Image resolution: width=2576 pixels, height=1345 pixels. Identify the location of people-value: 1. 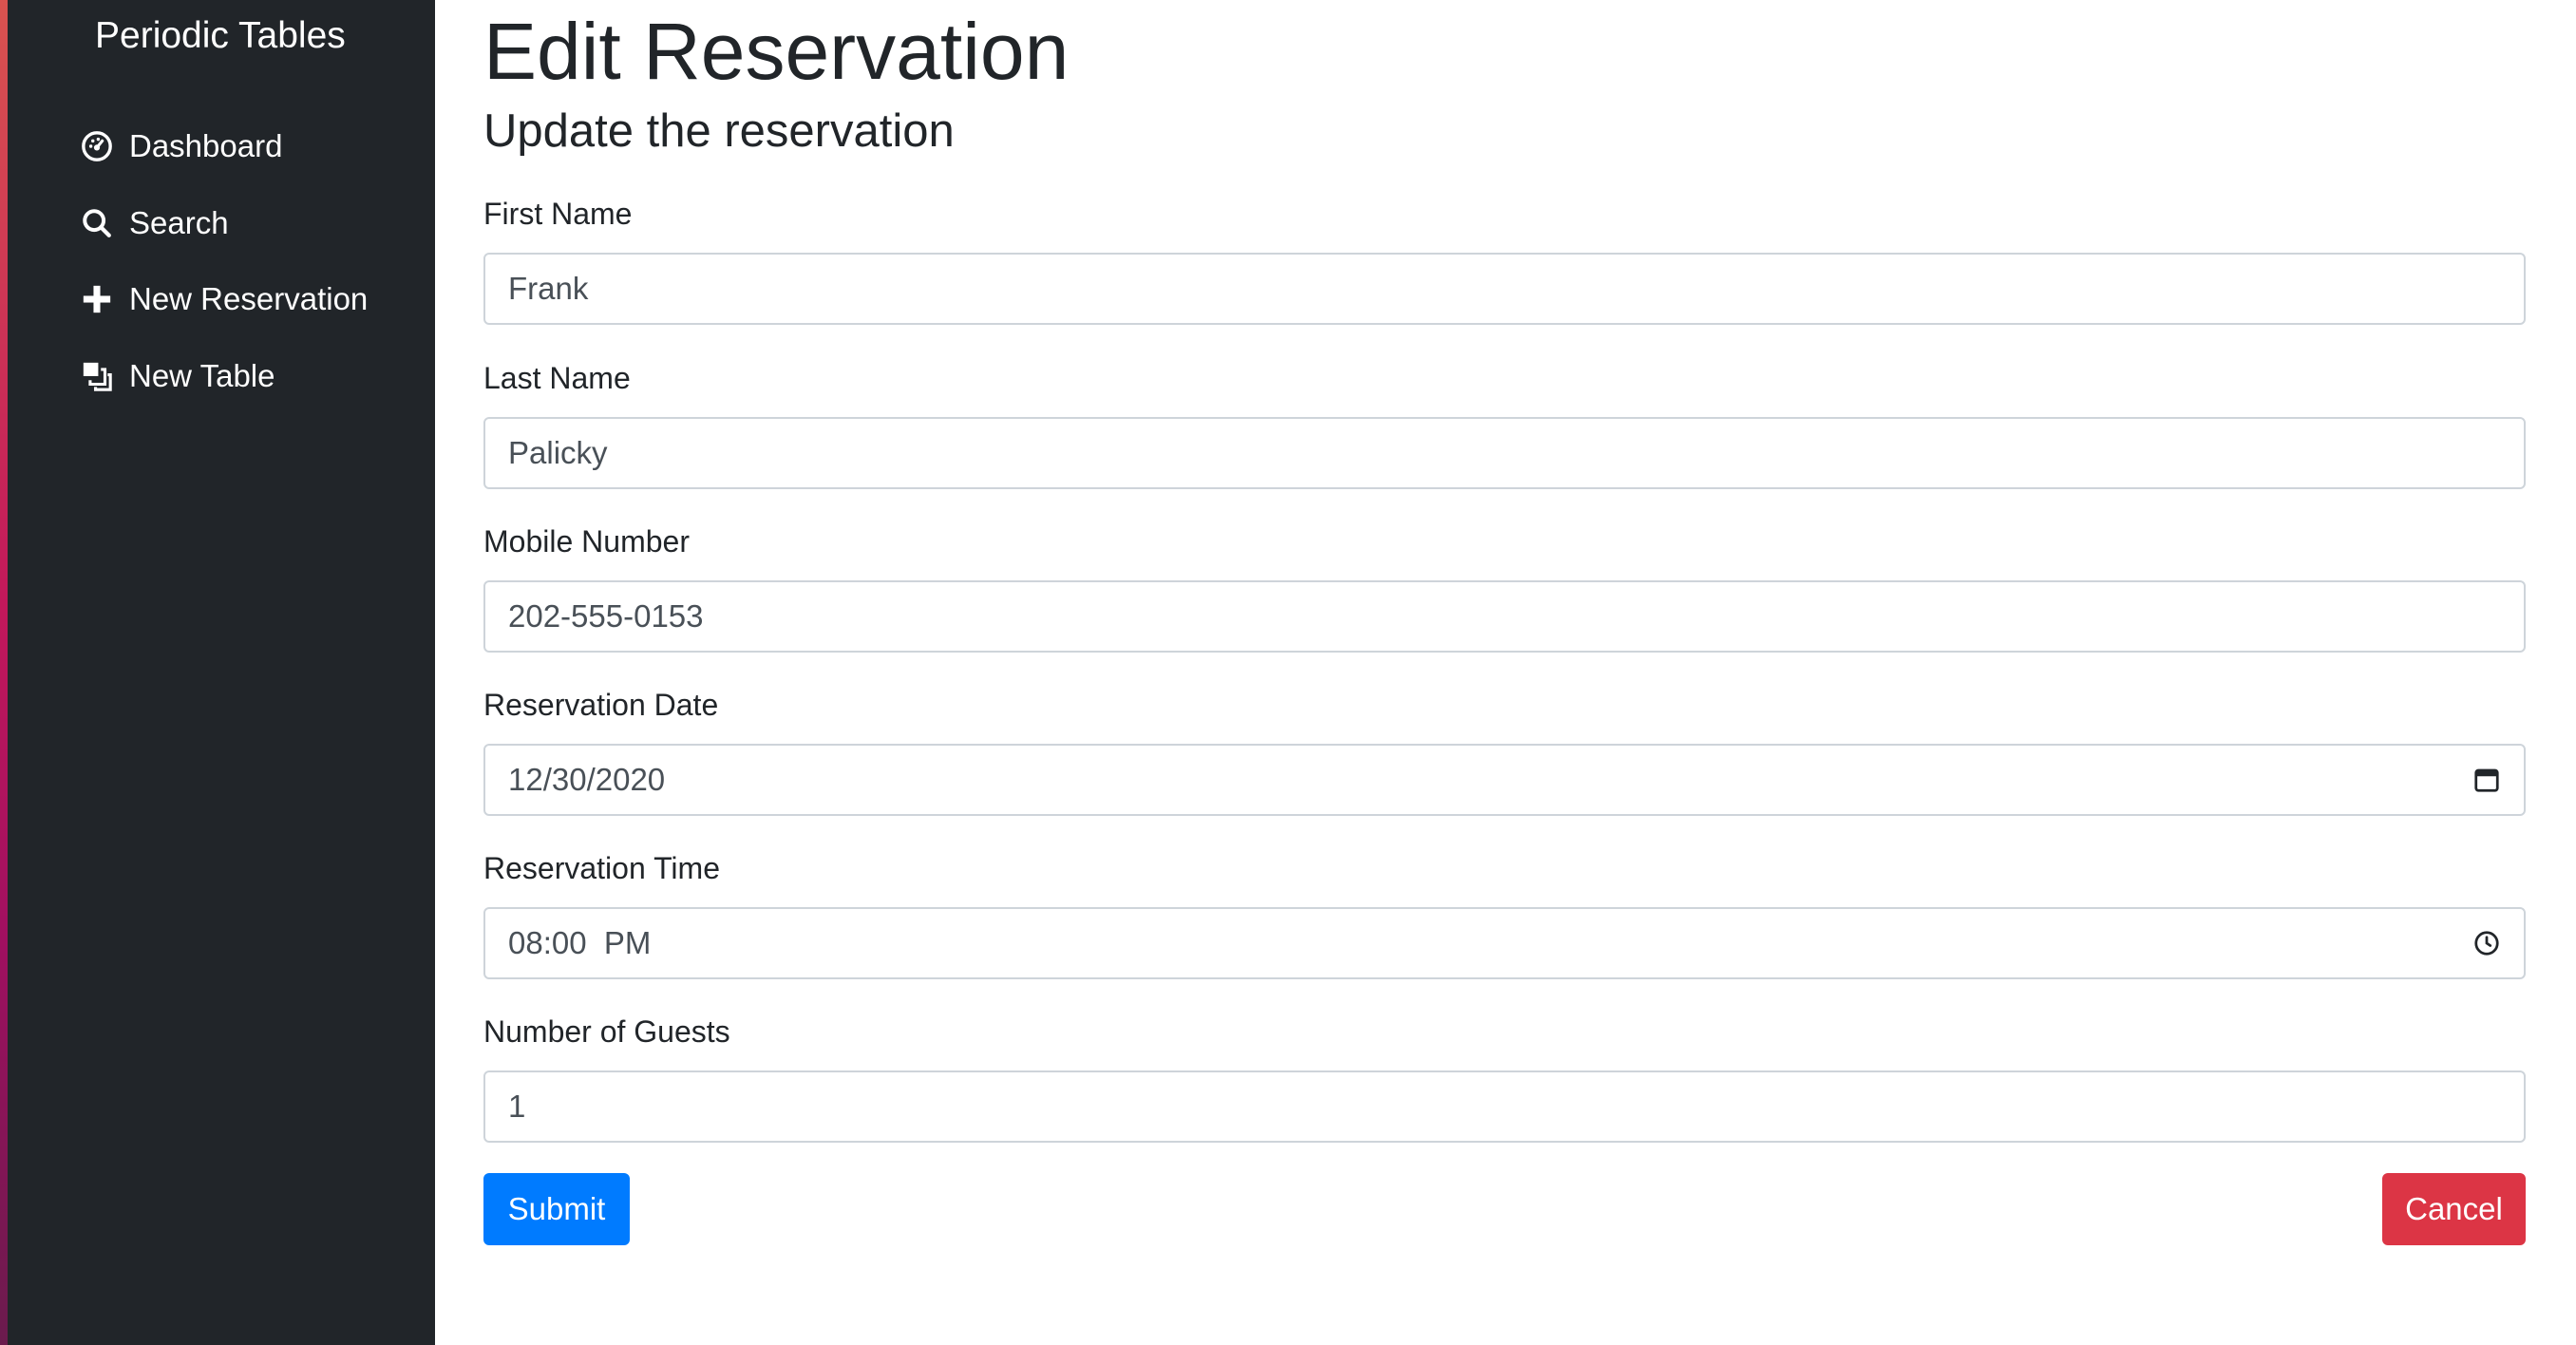
(517, 1106).